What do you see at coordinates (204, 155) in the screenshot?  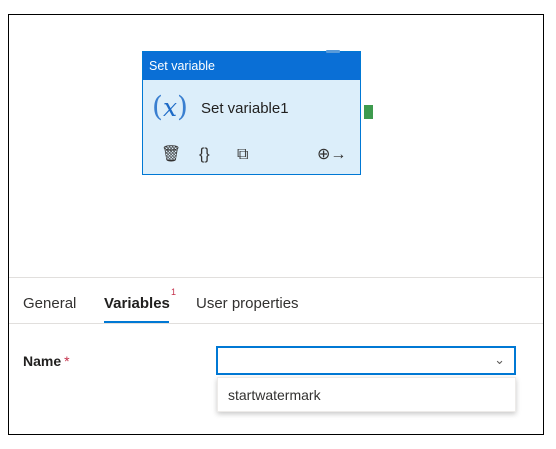 I see `code-icon: {}` at bounding box center [204, 155].